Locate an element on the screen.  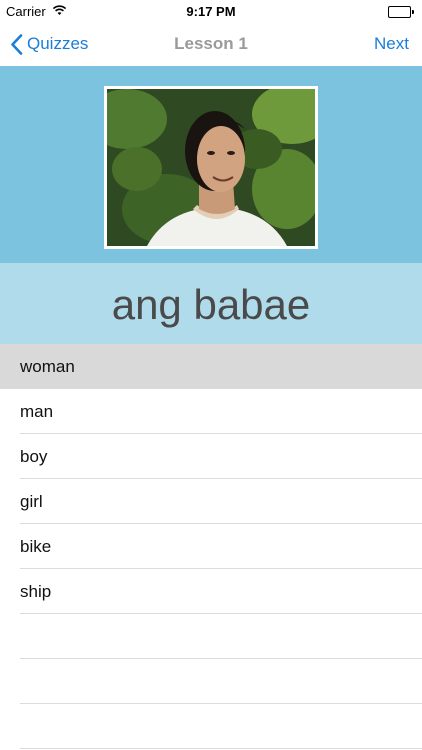
back-button-label: Quizzes is located at coordinates (58, 43).